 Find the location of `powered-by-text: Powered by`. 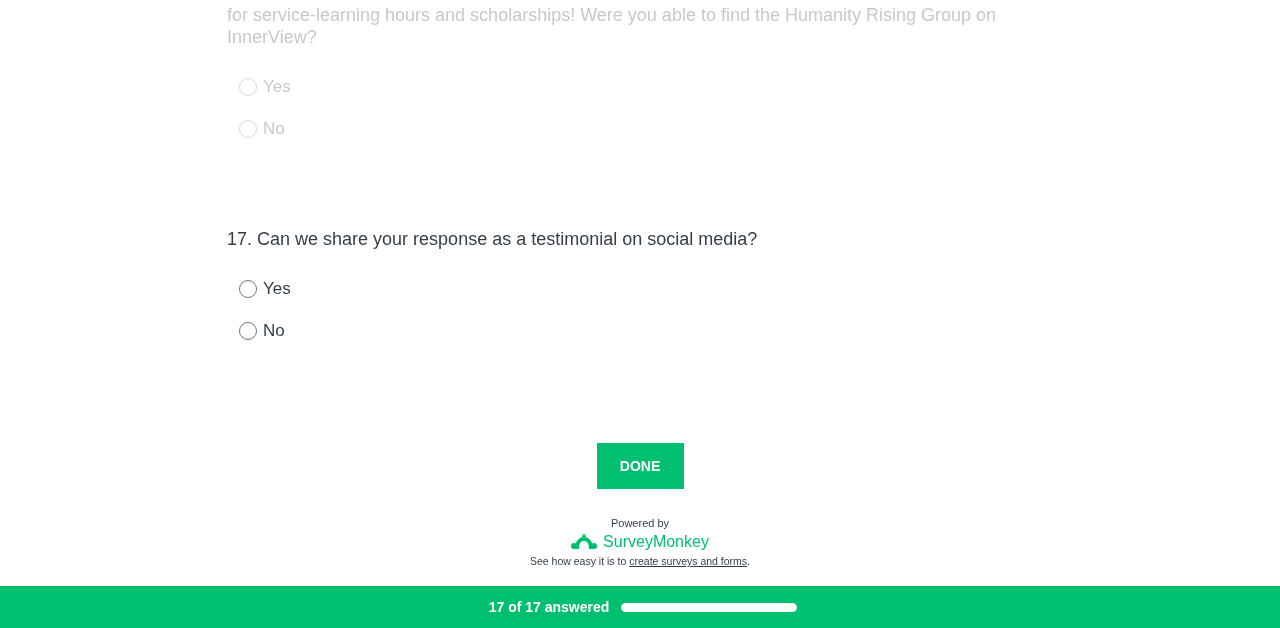

powered-by-text: Powered by is located at coordinates (640, 523).